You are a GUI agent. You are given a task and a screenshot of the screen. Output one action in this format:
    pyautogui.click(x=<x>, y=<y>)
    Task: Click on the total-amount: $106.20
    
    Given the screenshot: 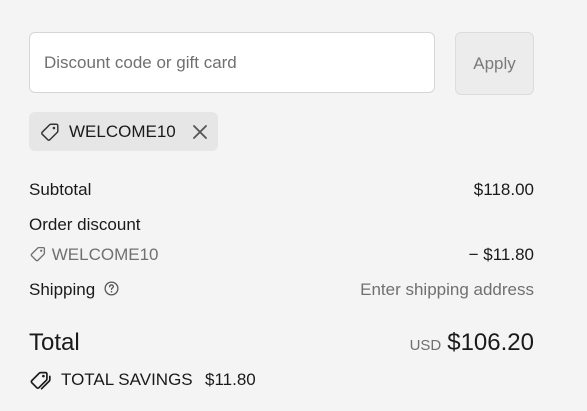 What is the action you would take?
    pyautogui.click(x=490, y=342)
    